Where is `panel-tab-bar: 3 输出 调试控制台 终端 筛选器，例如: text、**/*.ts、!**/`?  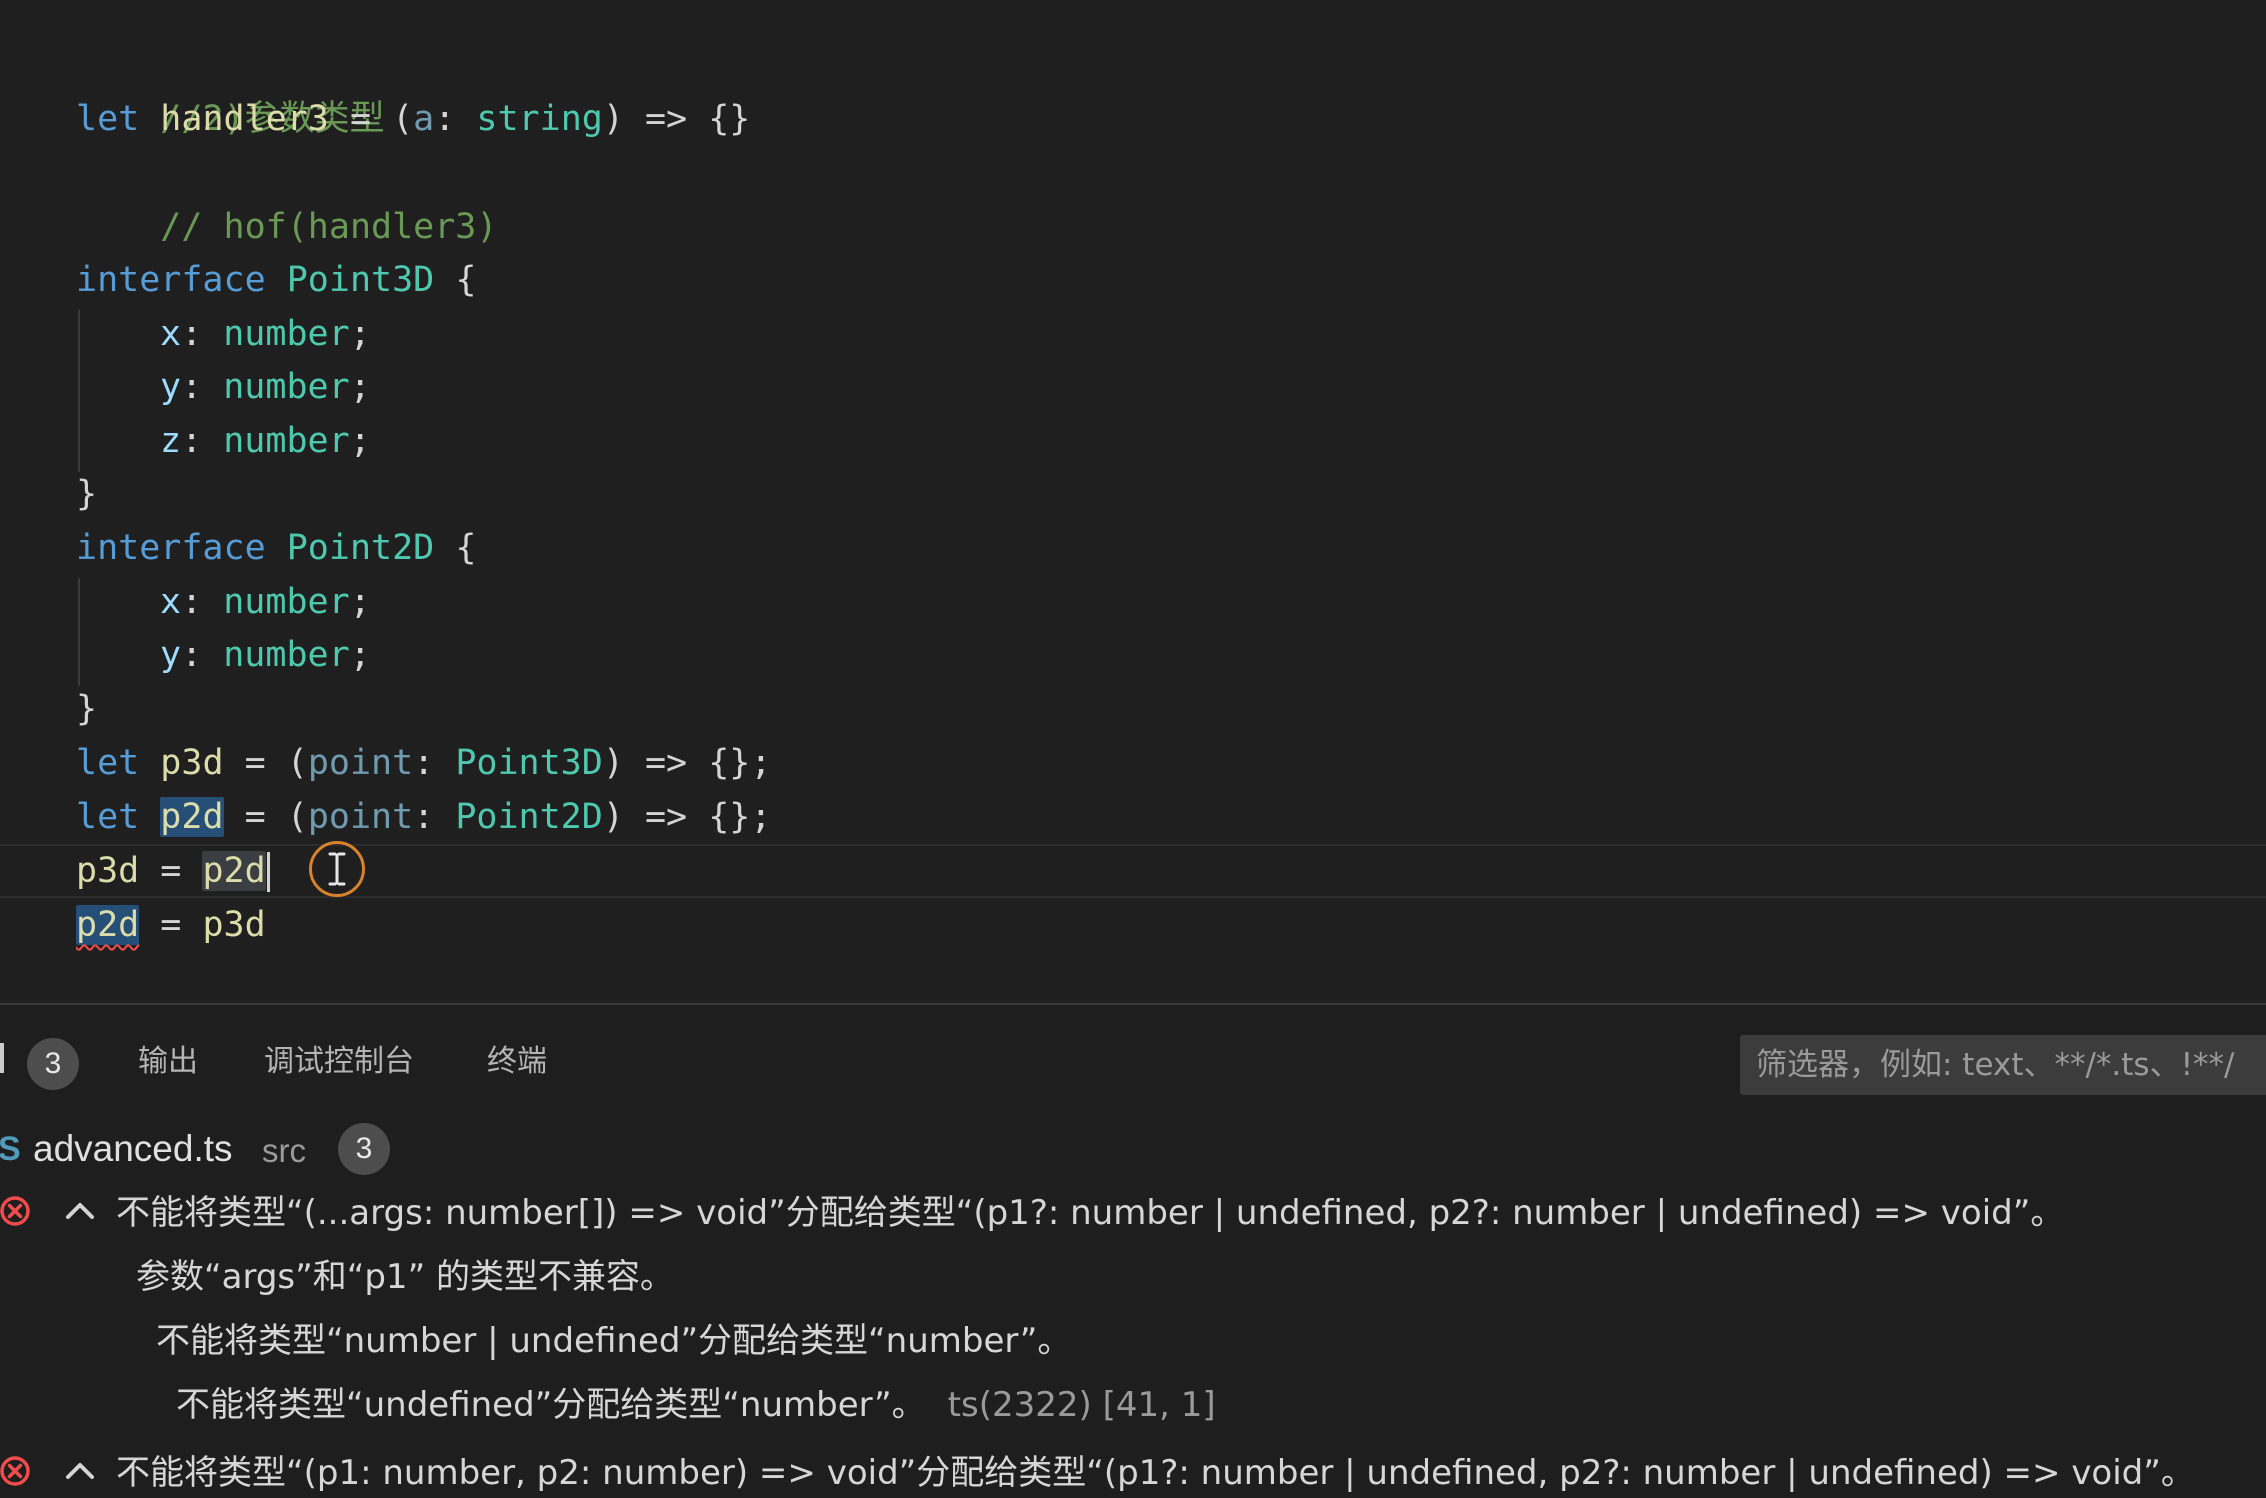 panel-tab-bar: 3 输出 调试控制台 终端 筛选器，例如: text、**/*.ts、!**/ is located at coordinates (1133, 1062).